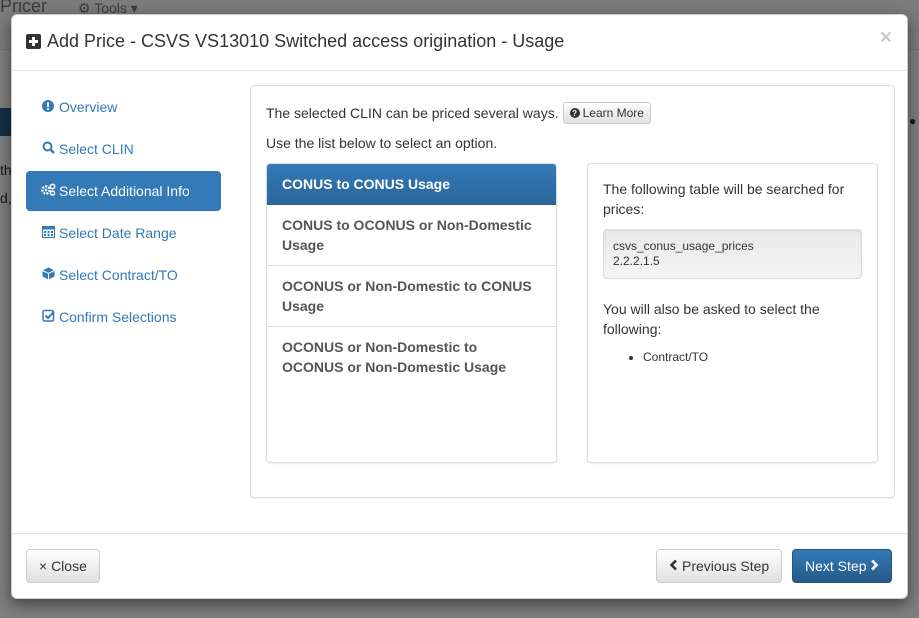 The height and width of the screenshot is (618, 919). Describe the element at coordinates (673, 566) in the screenshot. I see `chevron-left-icon` at that location.